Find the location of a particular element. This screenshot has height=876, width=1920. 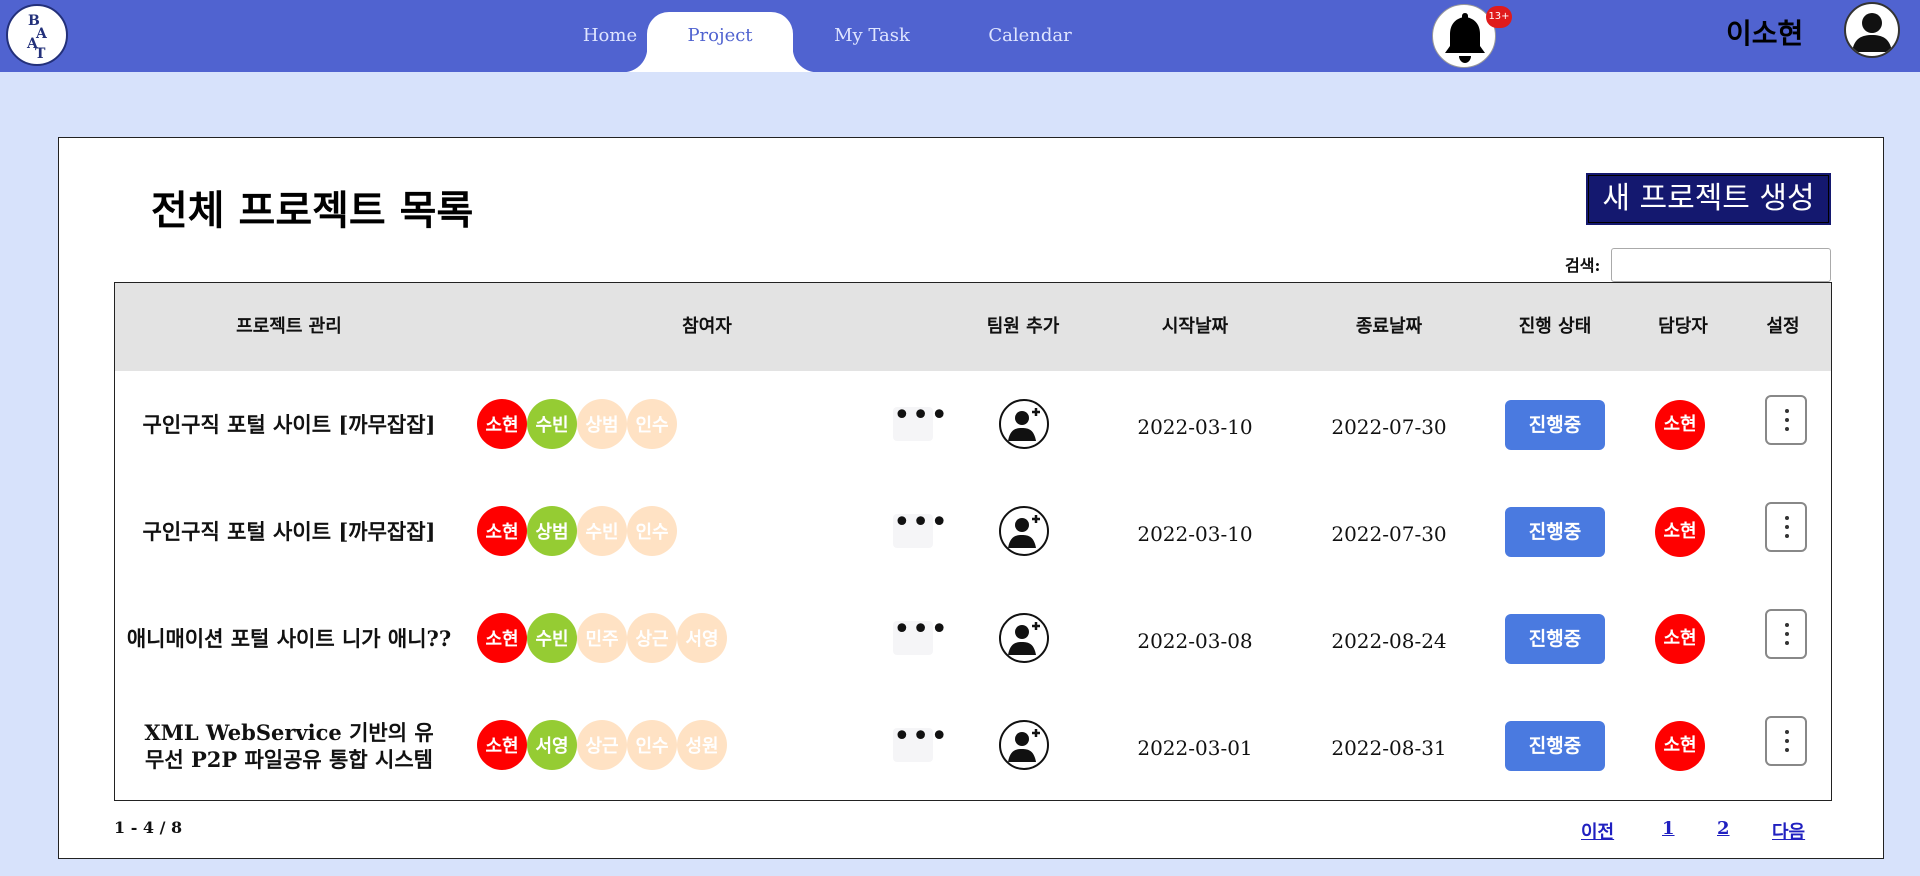

user-icon is located at coordinates (1872, 32).